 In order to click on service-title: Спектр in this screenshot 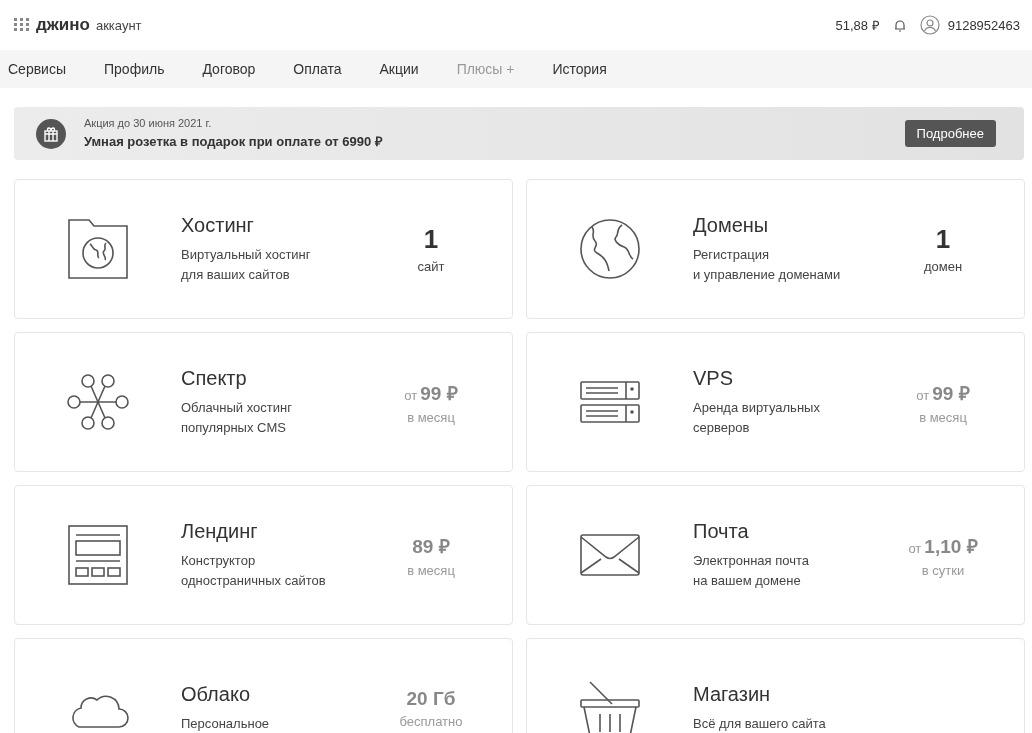, I will do `click(214, 378)`.